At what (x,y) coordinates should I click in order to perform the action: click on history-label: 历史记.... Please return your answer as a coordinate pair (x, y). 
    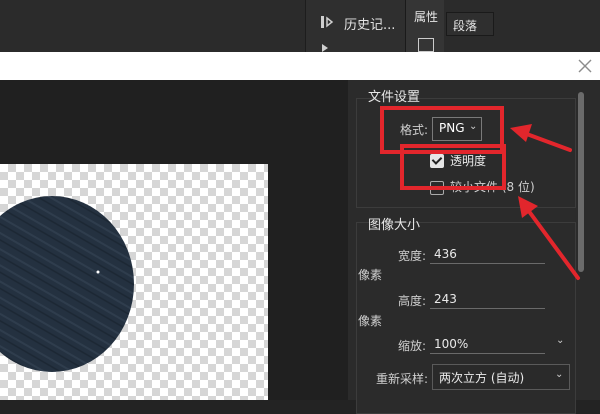
    Looking at the image, I should click on (370, 25).